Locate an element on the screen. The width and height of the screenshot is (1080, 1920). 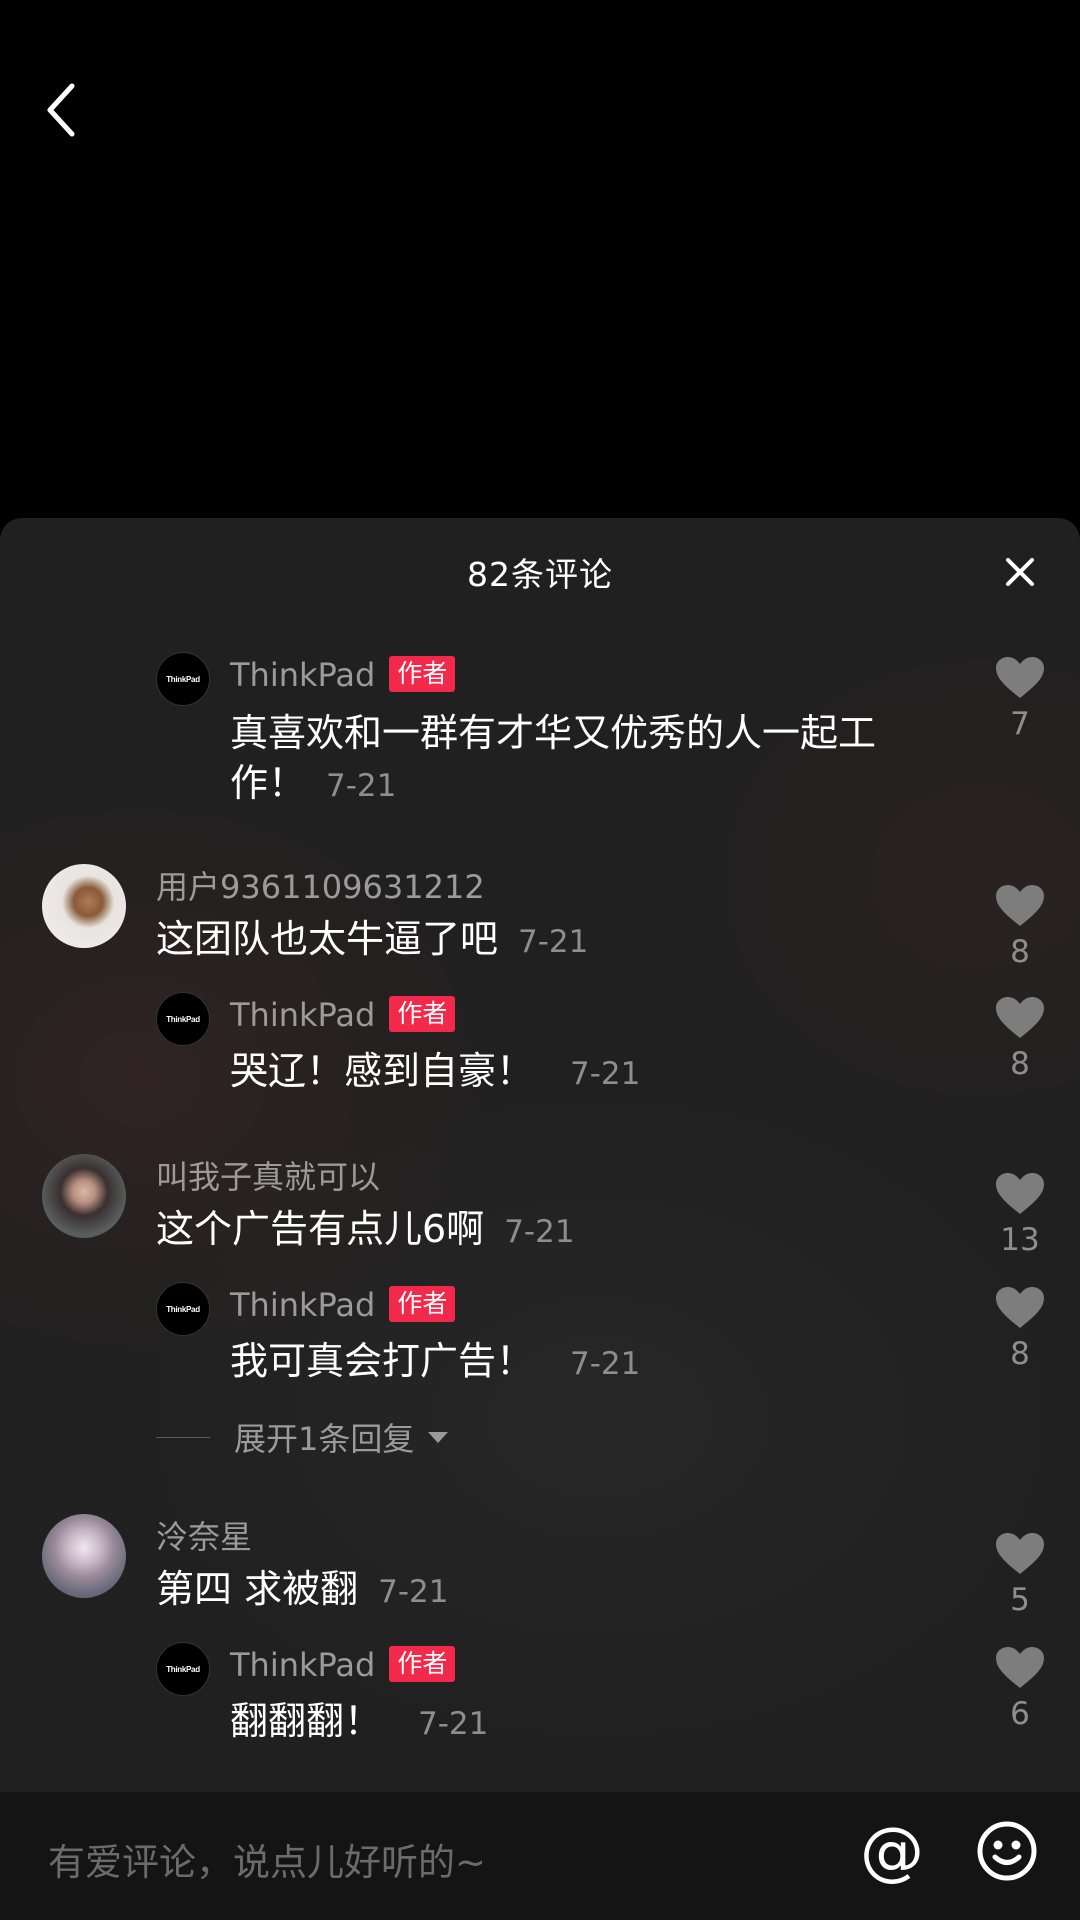
comment-input-bar: 有爱评论，说点儿好听的~ @ is located at coordinates (540, 1856).